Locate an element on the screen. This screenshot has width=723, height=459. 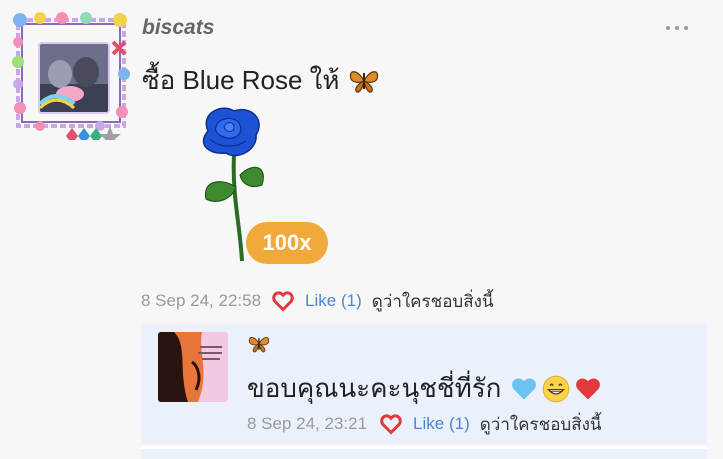
gift-text: ซื้อ Blue Rose ให้ is located at coordinates (241, 80).